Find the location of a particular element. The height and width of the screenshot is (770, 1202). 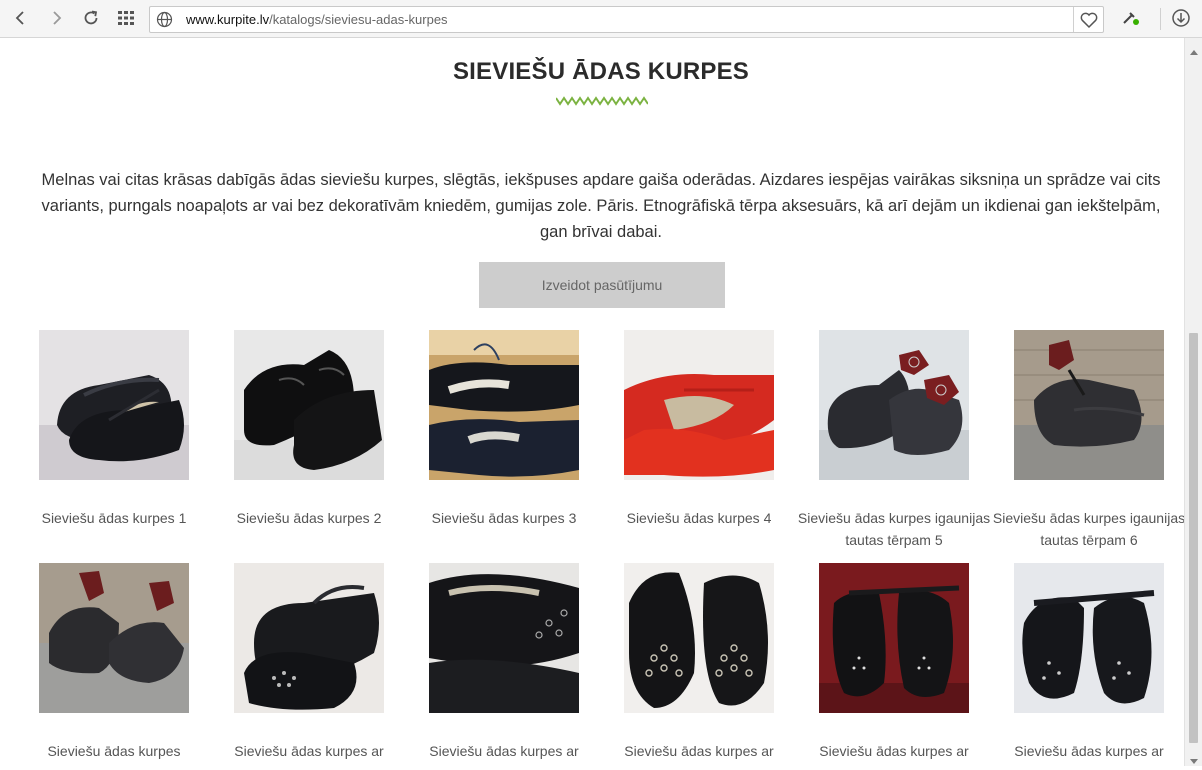

page-title: SIEVIEŠU ĀDAS KURPES is located at coordinates (601, 71).